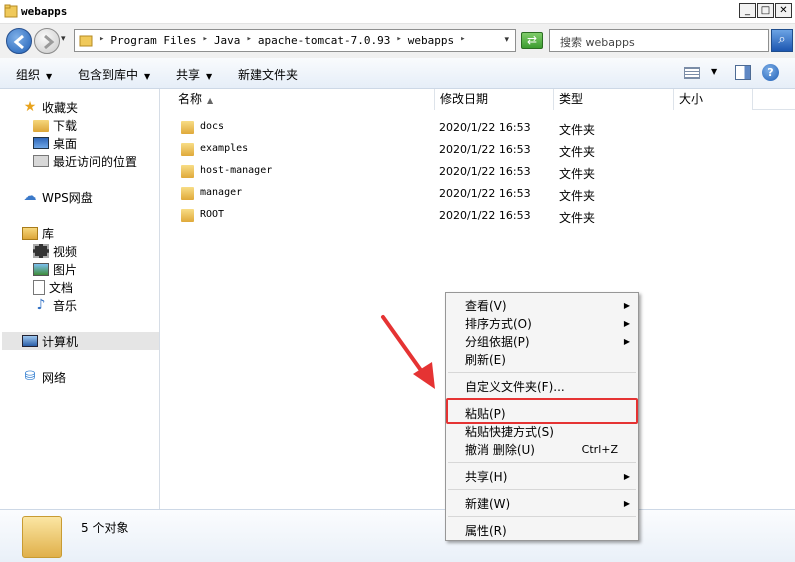  Describe the element at coordinates (747, 10) in the screenshot. I see `minimize-button: _` at that location.